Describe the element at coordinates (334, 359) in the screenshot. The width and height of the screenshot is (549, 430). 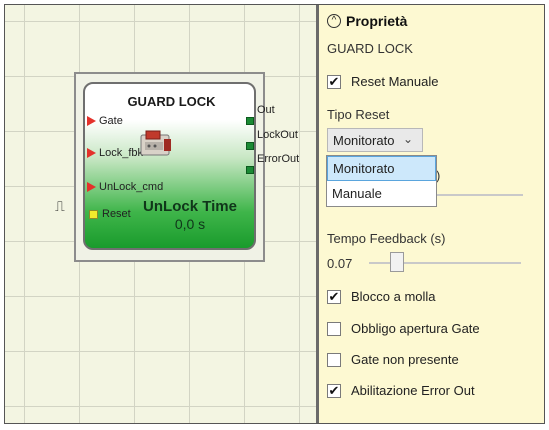
I see `gate-non-presente-checkbox` at that location.